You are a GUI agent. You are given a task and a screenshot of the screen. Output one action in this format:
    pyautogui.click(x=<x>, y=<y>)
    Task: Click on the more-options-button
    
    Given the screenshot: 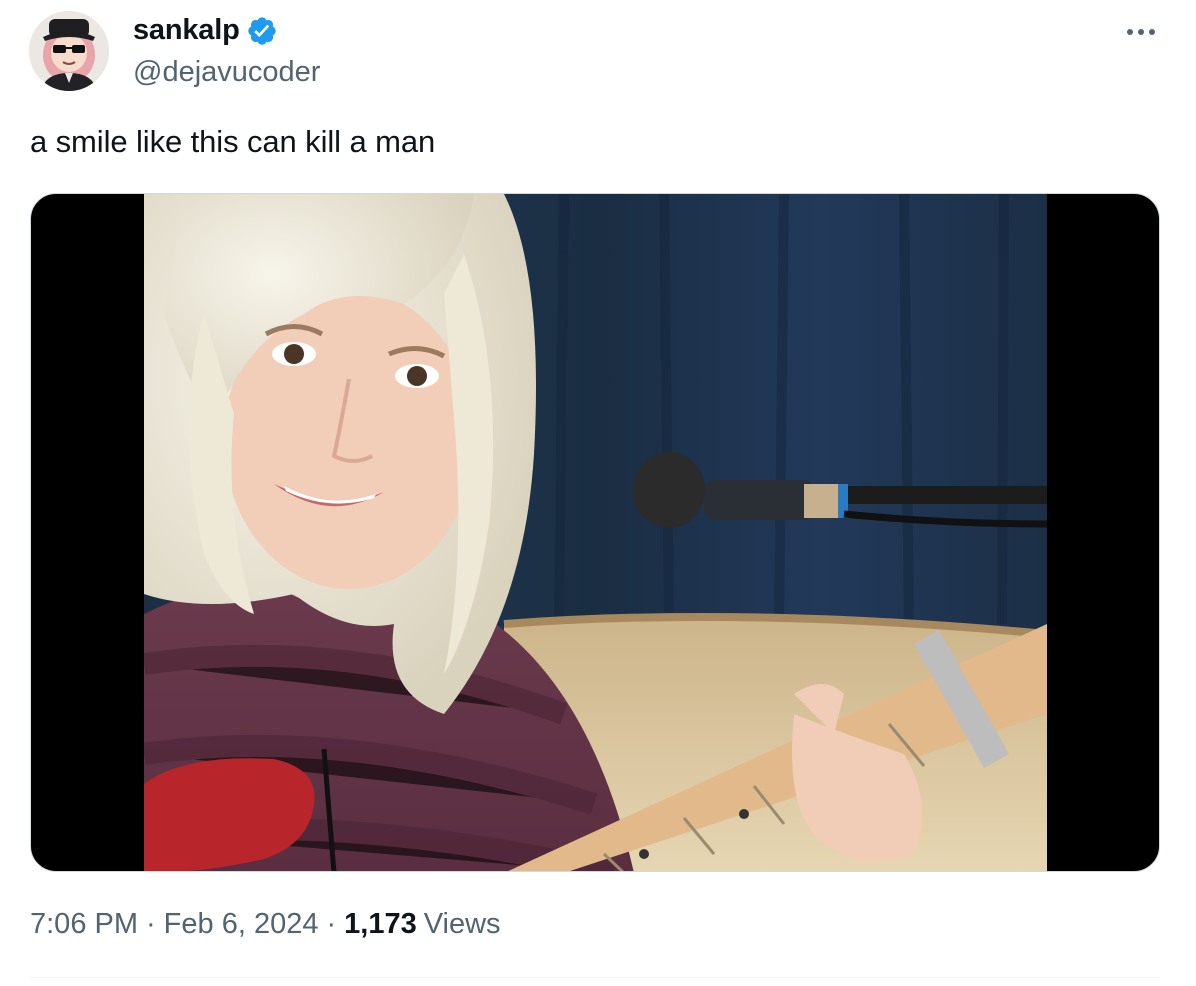 What is the action you would take?
    pyautogui.click(x=1141, y=32)
    